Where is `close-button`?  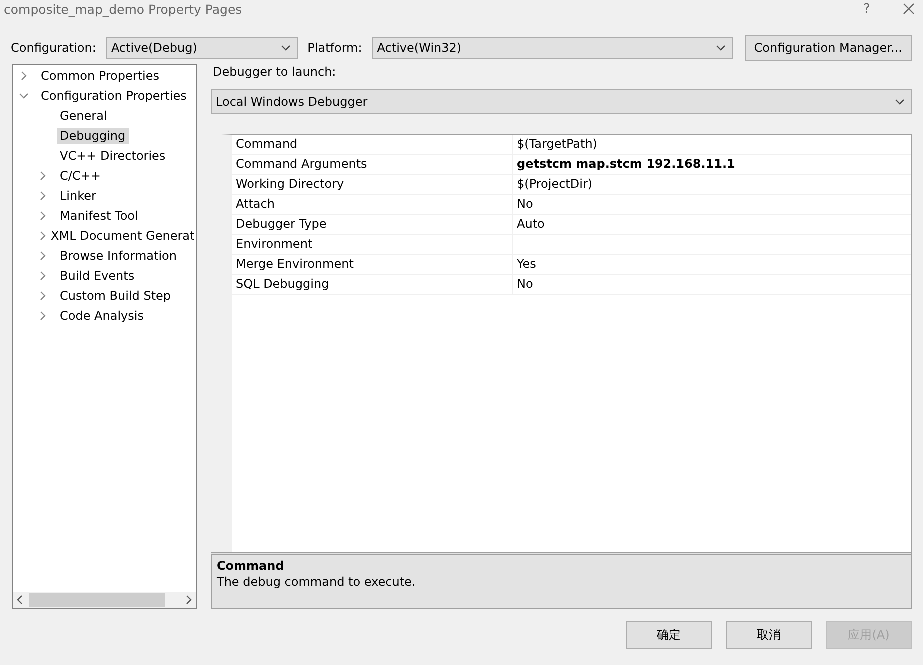
close-button is located at coordinates (909, 9).